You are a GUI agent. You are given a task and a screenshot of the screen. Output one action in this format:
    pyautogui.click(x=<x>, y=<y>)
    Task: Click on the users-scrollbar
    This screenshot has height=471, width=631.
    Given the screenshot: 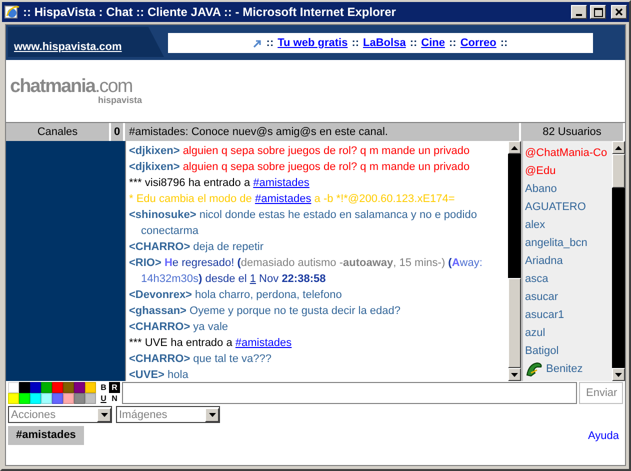 What is the action you would take?
    pyautogui.click(x=618, y=261)
    